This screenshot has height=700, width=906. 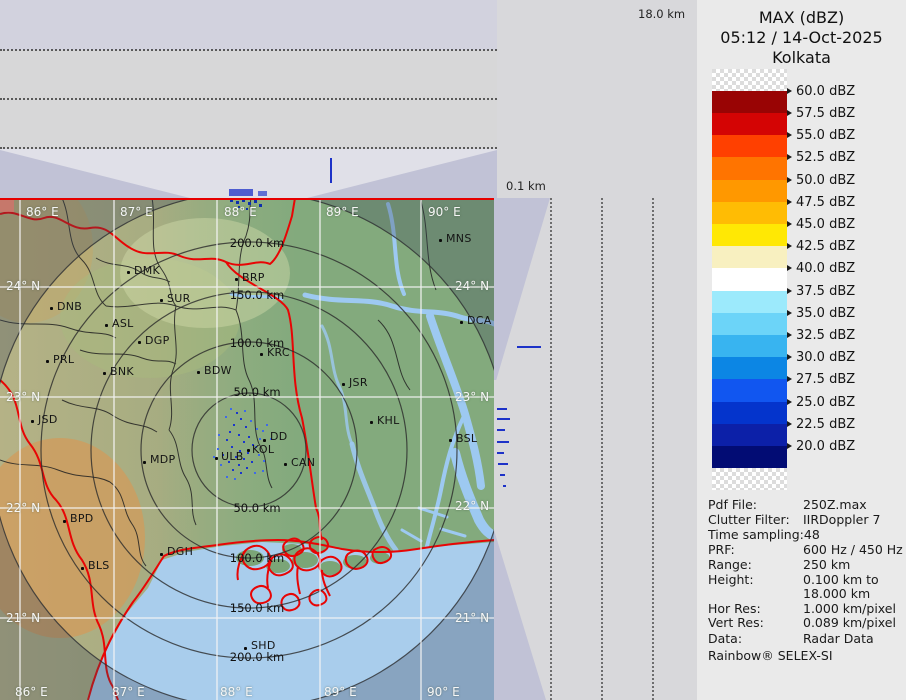 I want to click on station-label-bnk: BNK, so click(x=122, y=371).